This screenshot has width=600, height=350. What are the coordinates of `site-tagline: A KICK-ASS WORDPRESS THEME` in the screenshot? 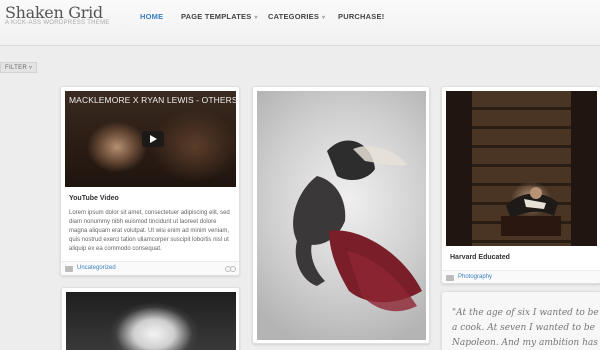 It's located at (57, 23).